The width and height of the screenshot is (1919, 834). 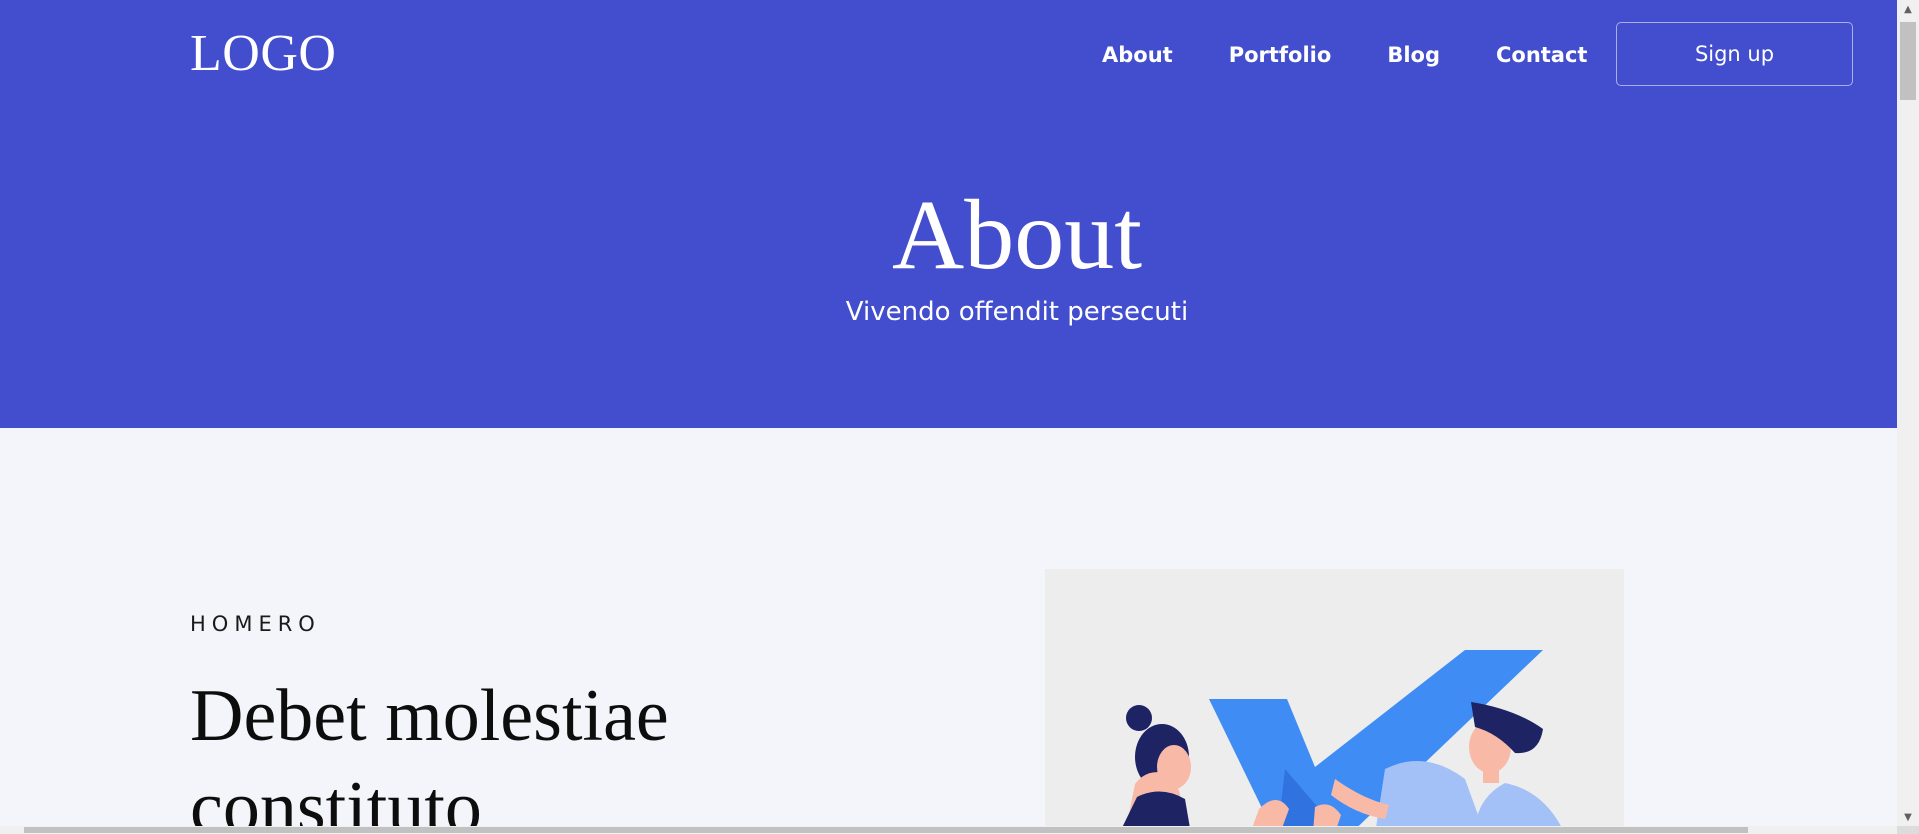 What do you see at coordinates (1017, 312) in the screenshot?
I see `page-subtitle: Vivendo offendit persecuti` at bounding box center [1017, 312].